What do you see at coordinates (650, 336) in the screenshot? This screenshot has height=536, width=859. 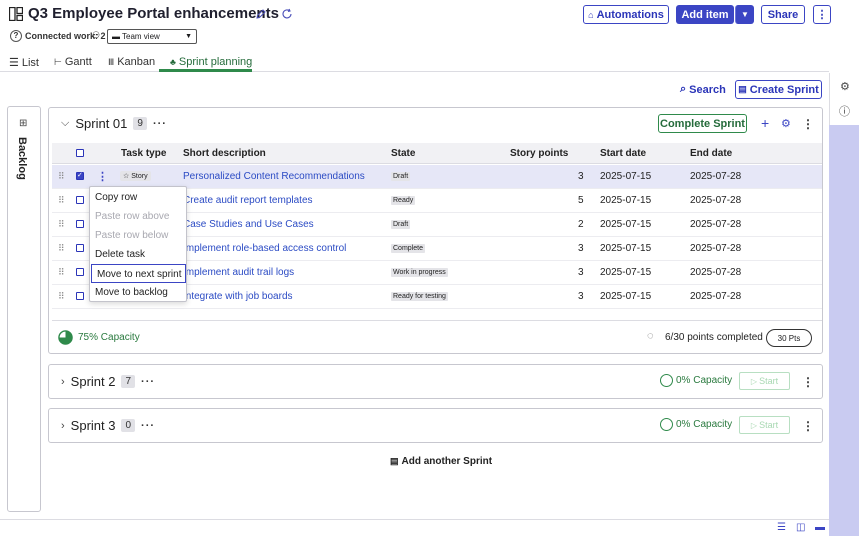 I see `points-progress-icon: ◌` at bounding box center [650, 336].